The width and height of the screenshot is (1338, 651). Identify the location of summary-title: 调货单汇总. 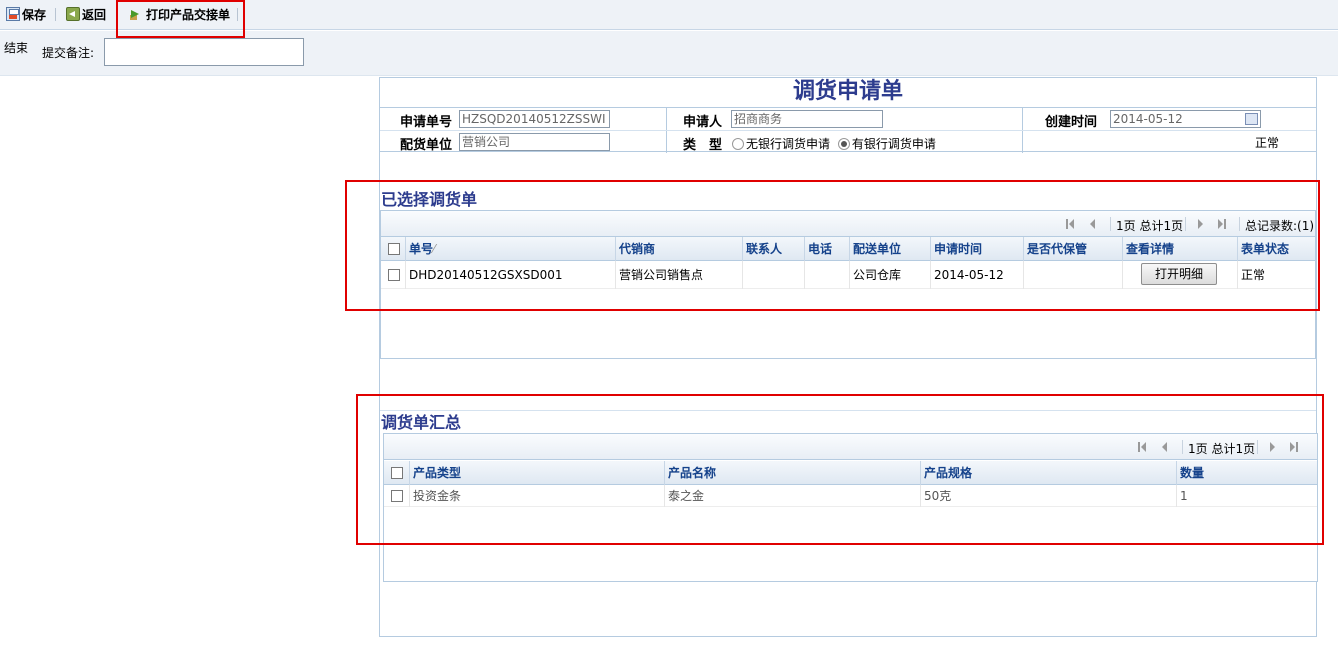
(421, 422).